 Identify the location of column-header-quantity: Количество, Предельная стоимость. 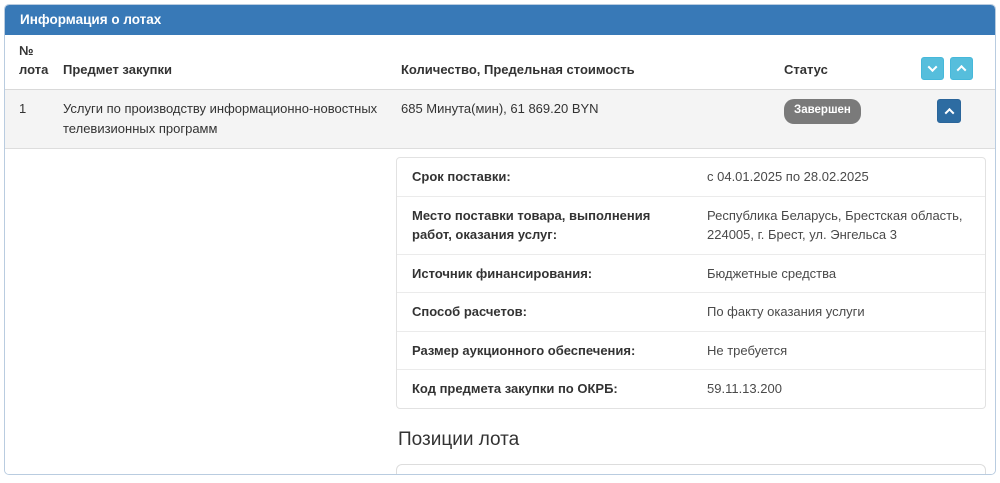
(518, 70).